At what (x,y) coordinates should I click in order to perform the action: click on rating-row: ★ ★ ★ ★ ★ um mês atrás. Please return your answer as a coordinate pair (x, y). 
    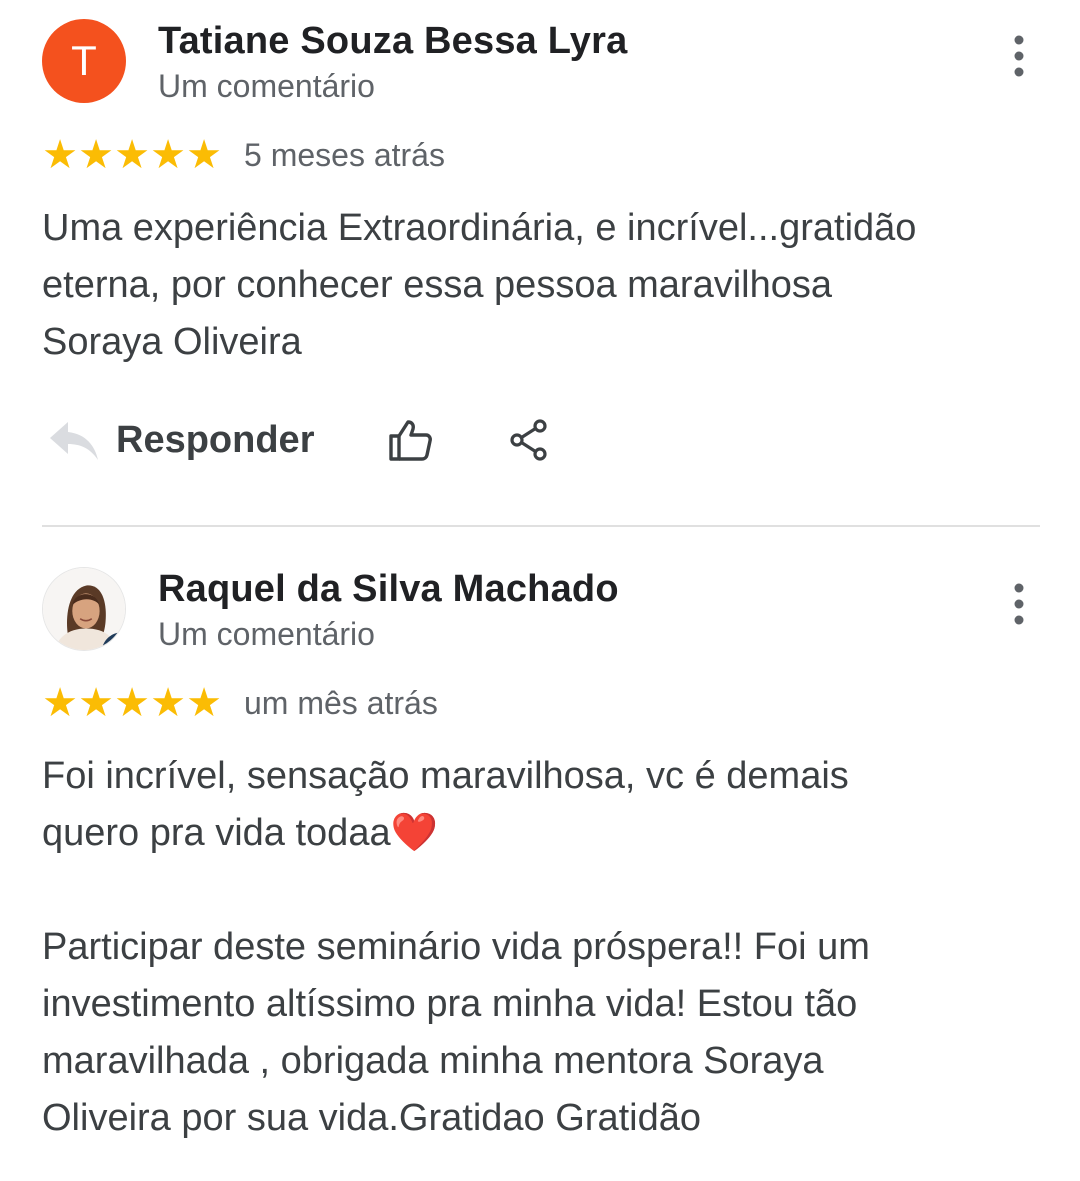
    Looking at the image, I should click on (240, 703).